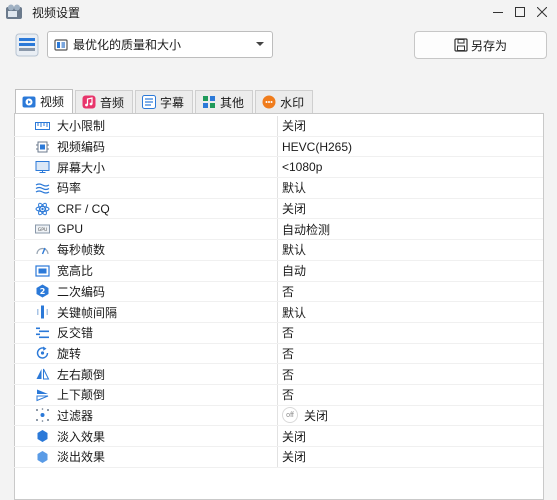 The width and height of the screenshot is (557, 500). What do you see at coordinates (232, 102) in the screenshot?
I see `tab-label: 其他` at bounding box center [232, 102].